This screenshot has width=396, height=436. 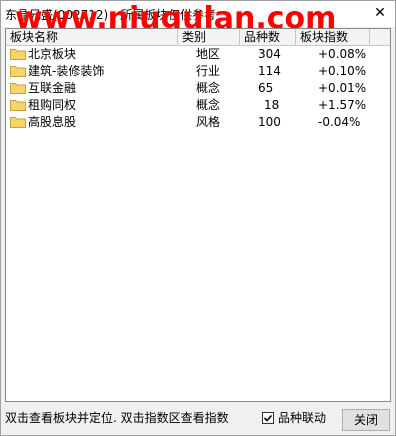 What do you see at coordinates (268, 37) in the screenshot?
I see `column-header-count: 品种数` at bounding box center [268, 37].